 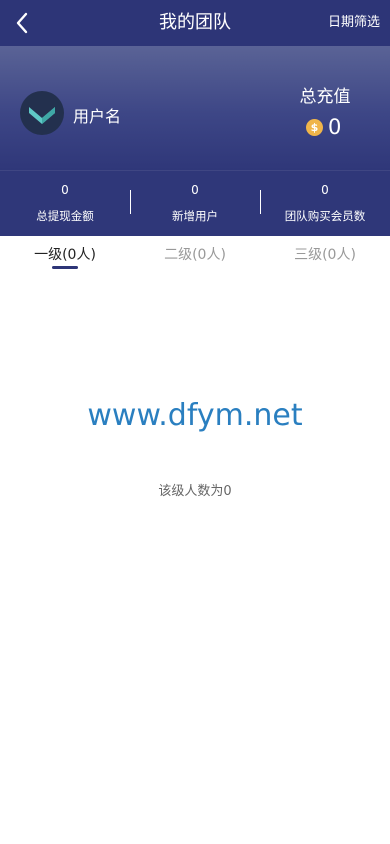 What do you see at coordinates (65, 255) in the screenshot?
I see `tab-level-1: 一级(0人)` at bounding box center [65, 255].